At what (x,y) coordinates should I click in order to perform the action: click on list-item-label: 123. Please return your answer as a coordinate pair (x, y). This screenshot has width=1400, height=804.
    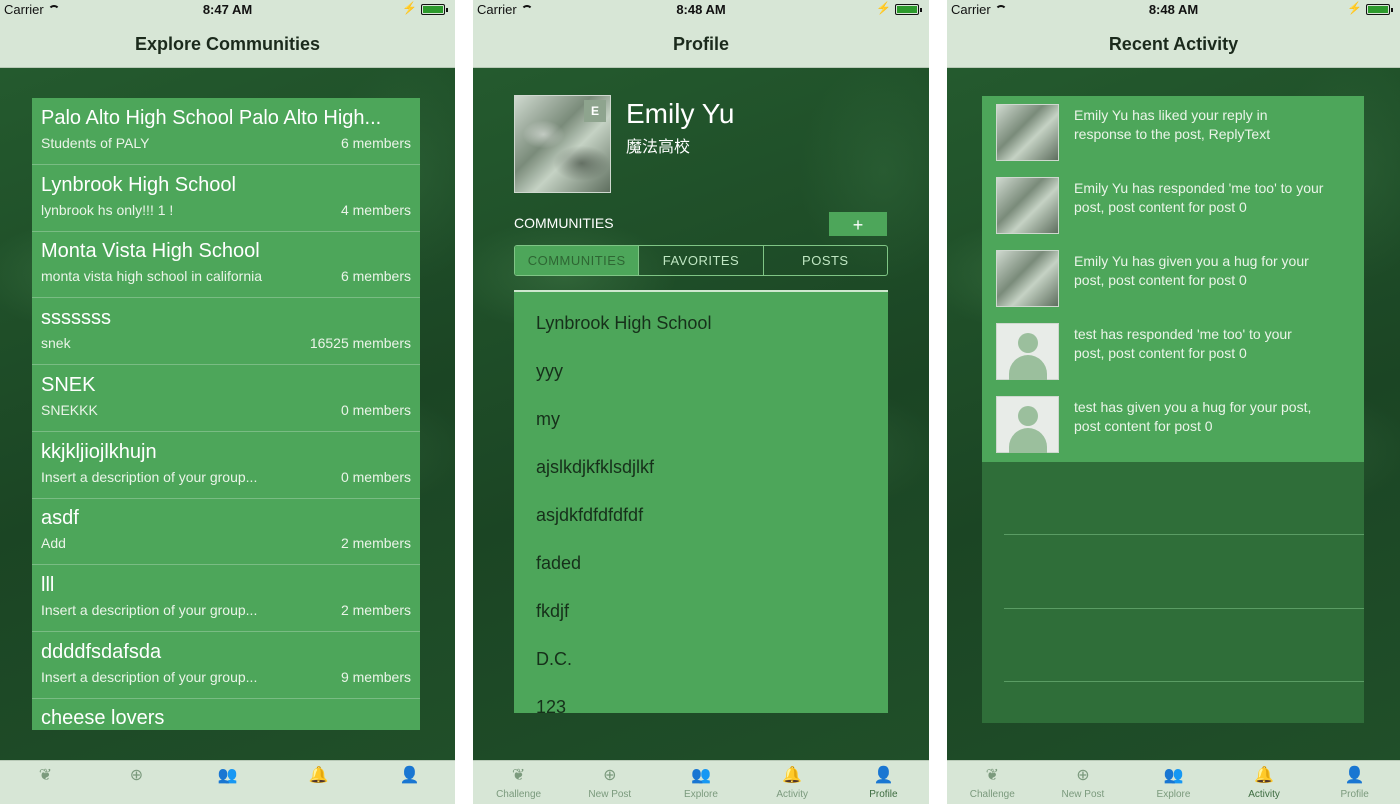
    Looking at the image, I should click on (551, 705).